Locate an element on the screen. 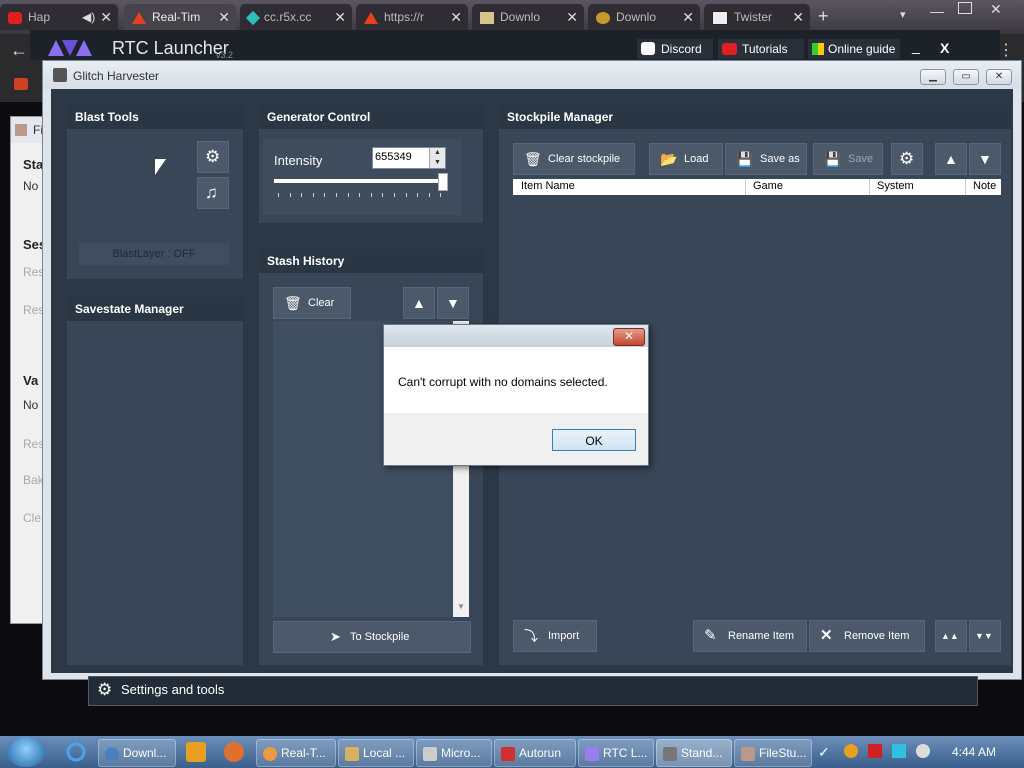 This screenshot has height=768, width=1024. back-arrow-icon: ← is located at coordinates (19, 50).